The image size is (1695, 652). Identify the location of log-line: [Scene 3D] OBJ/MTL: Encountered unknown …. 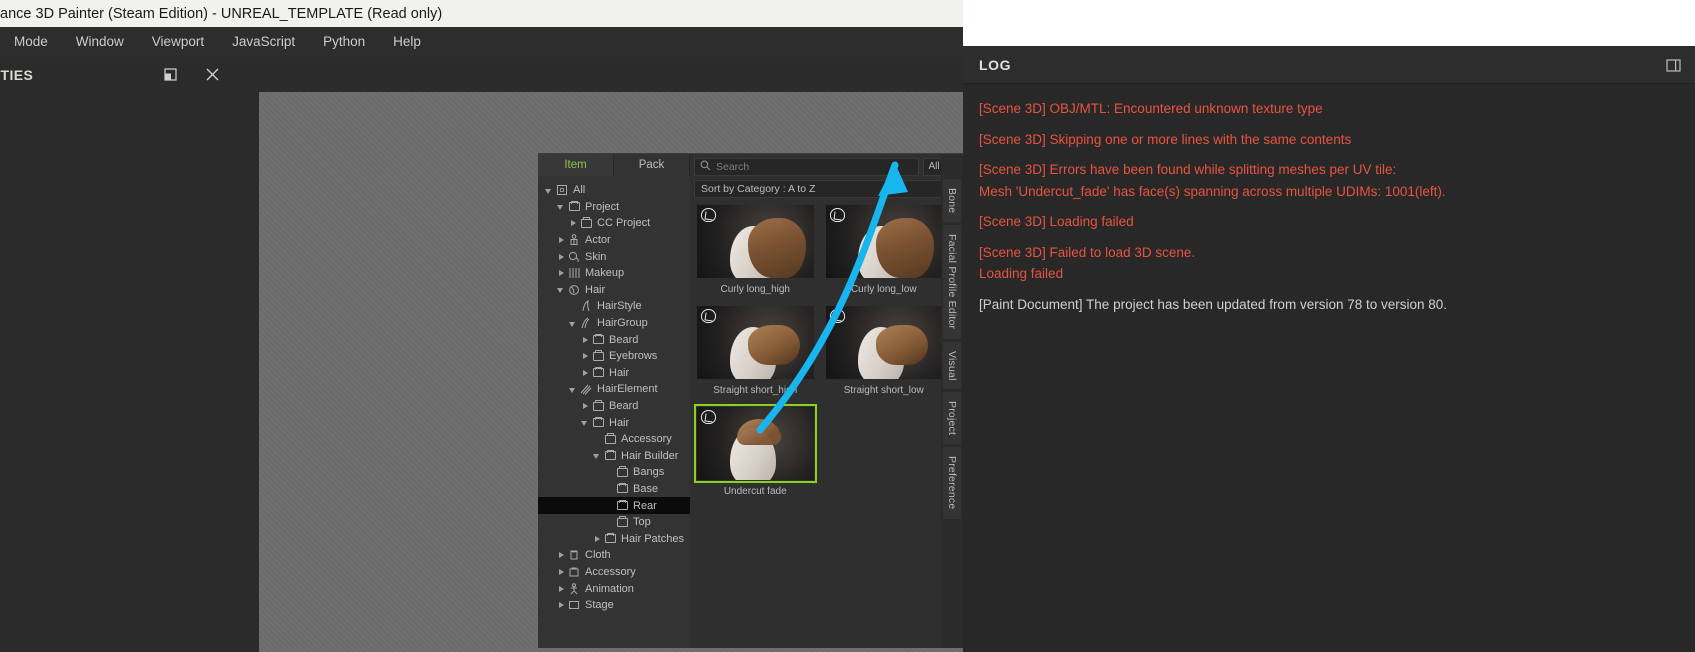
(1337, 109).